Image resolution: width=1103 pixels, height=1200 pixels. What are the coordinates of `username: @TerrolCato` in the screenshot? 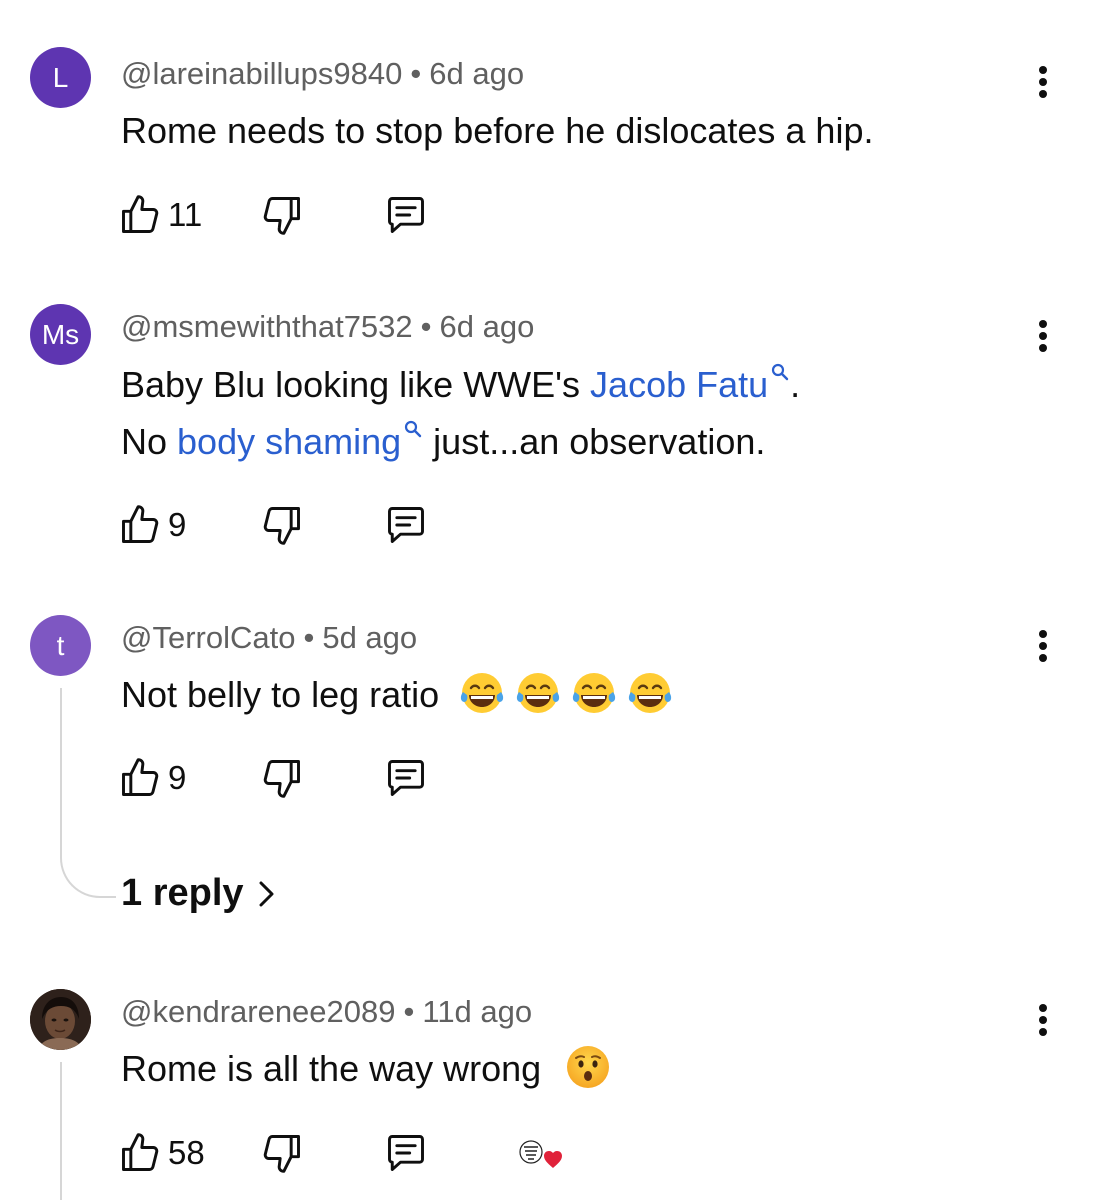 It's located at (208, 637).